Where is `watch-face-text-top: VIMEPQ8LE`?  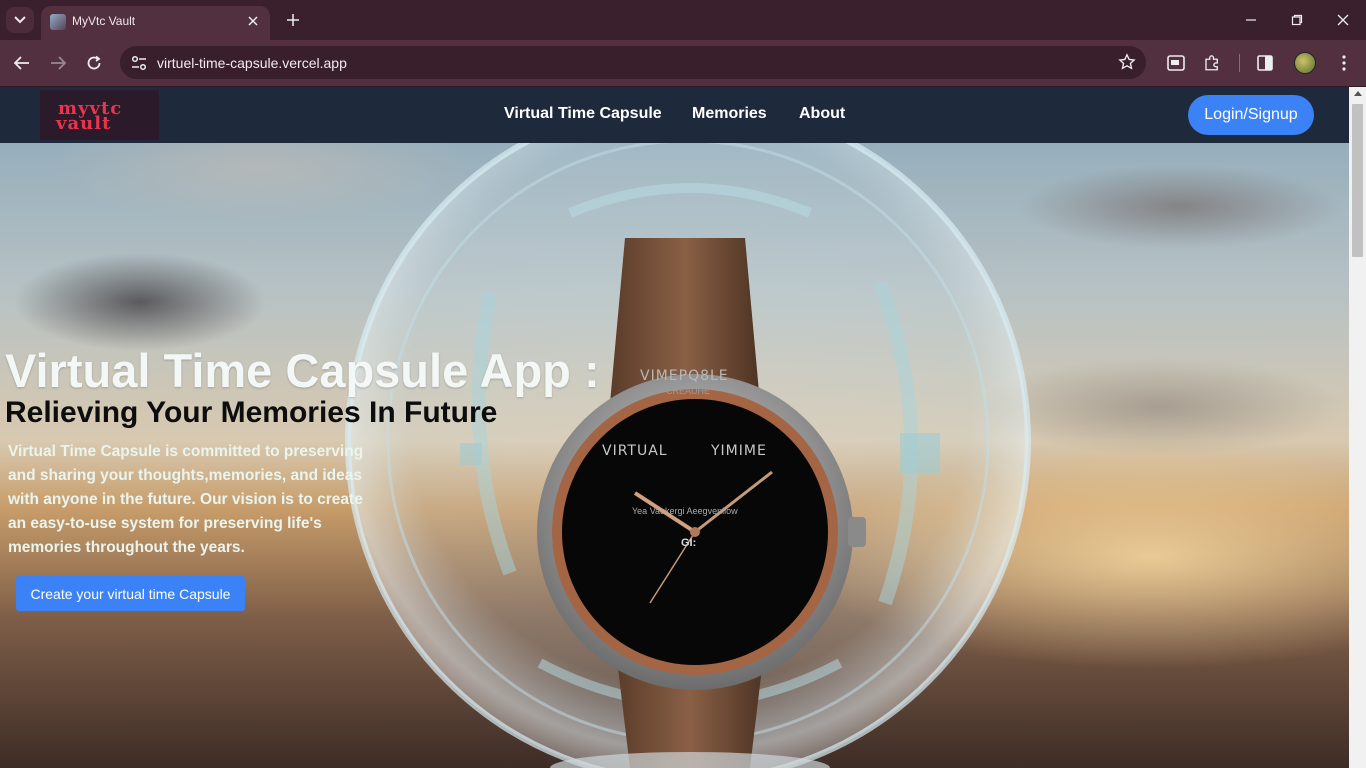 watch-face-text-top: VIMEPQ8LE is located at coordinates (684, 376).